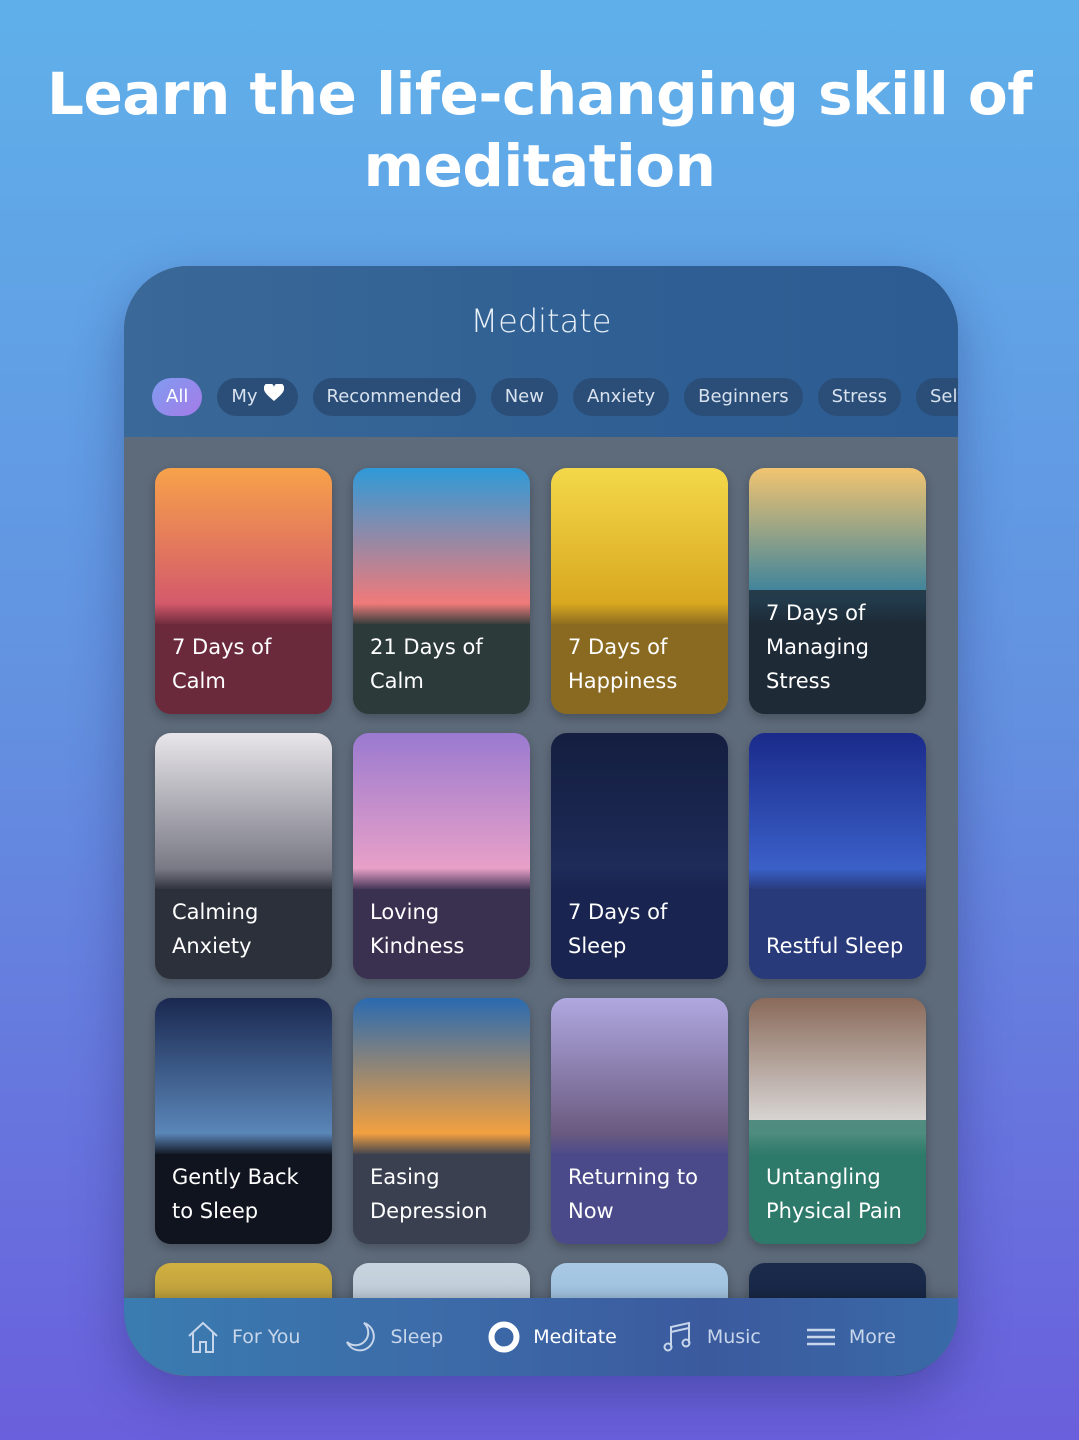 The height and width of the screenshot is (1440, 1079). I want to click on chip-new: New, so click(524, 397).